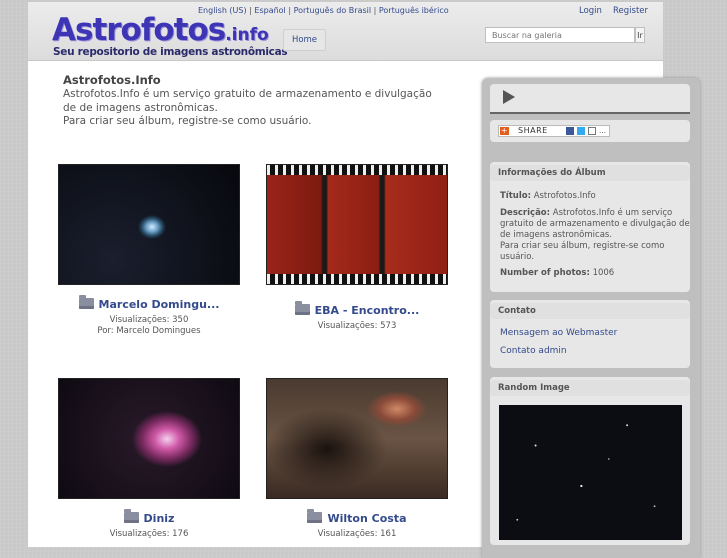  Describe the element at coordinates (640, 35) in the screenshot. I see `search-button: Ir` at that location.